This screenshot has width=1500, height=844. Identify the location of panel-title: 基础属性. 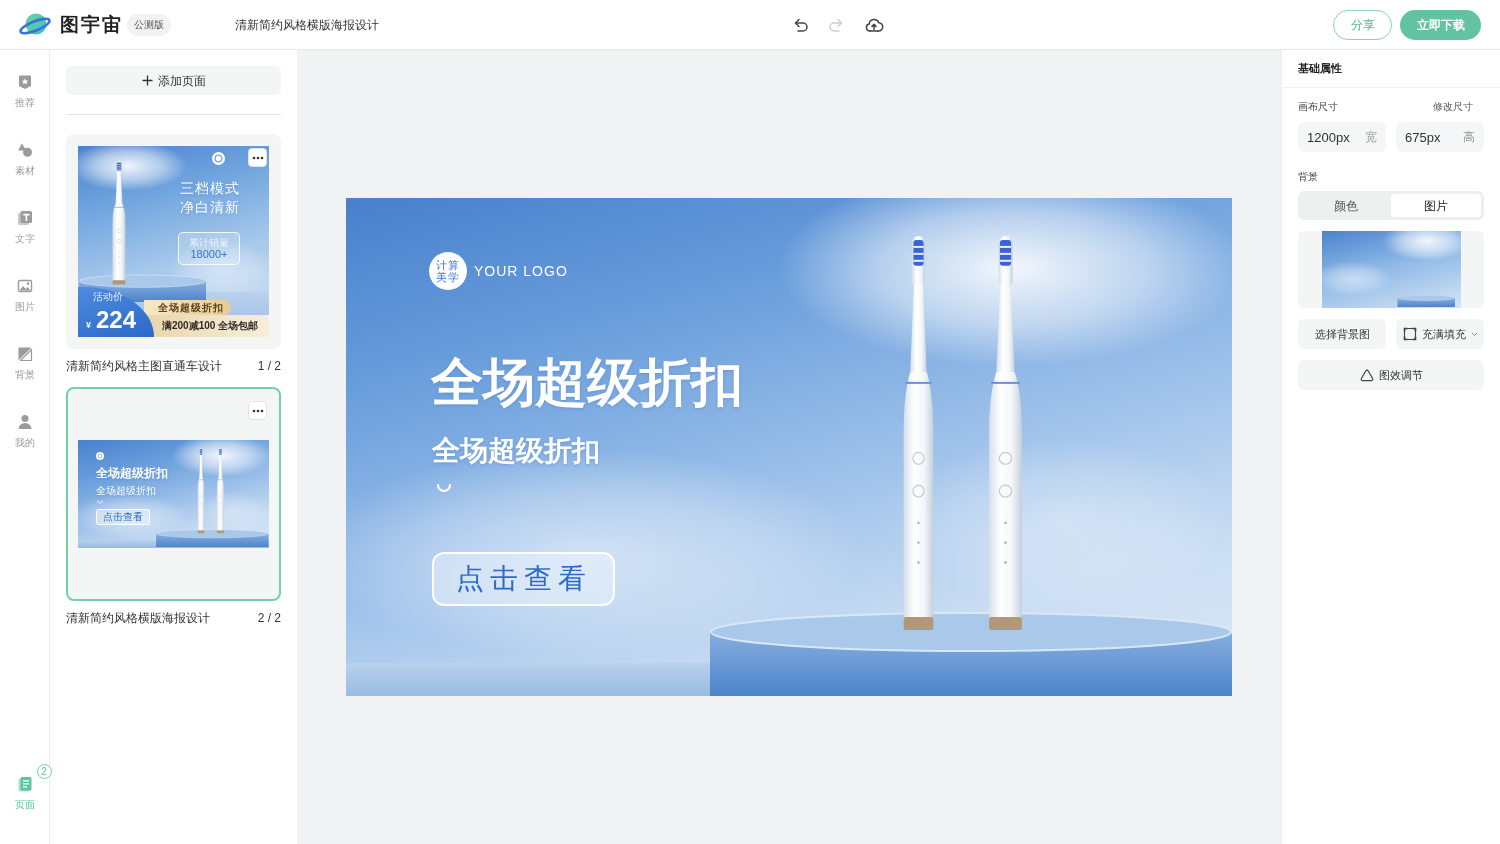
(1391, 69).